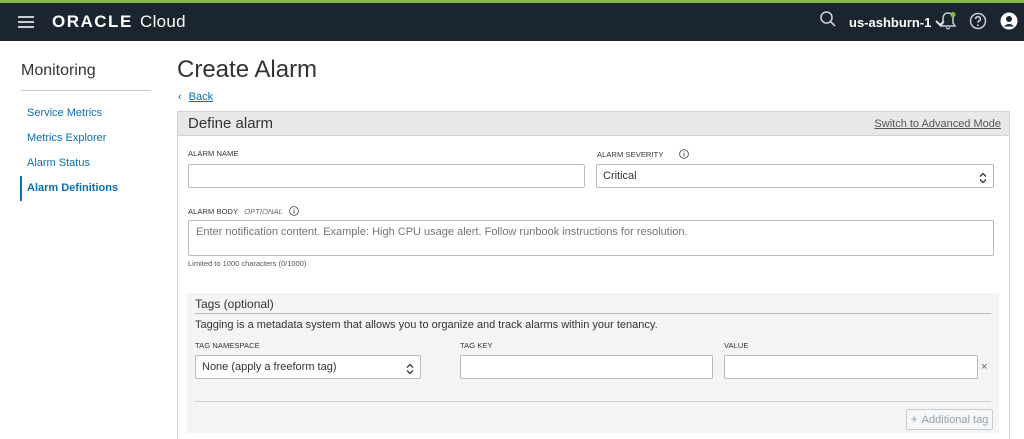 The width and height of the screenshot is (1024, 439). Describe the element at coordinates (231, 123) in the screenshot. I see `panel-title: Define alarm` at that location.